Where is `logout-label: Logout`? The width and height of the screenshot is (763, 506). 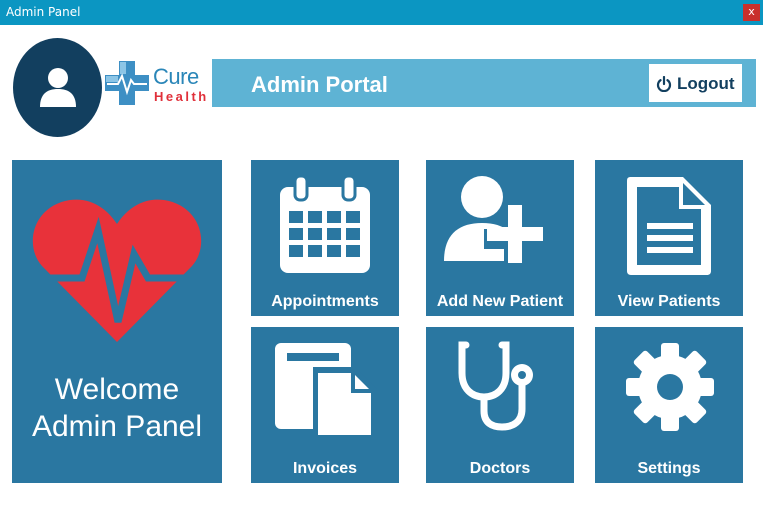 logout-label: Logout is located at coordinates (706, 83).